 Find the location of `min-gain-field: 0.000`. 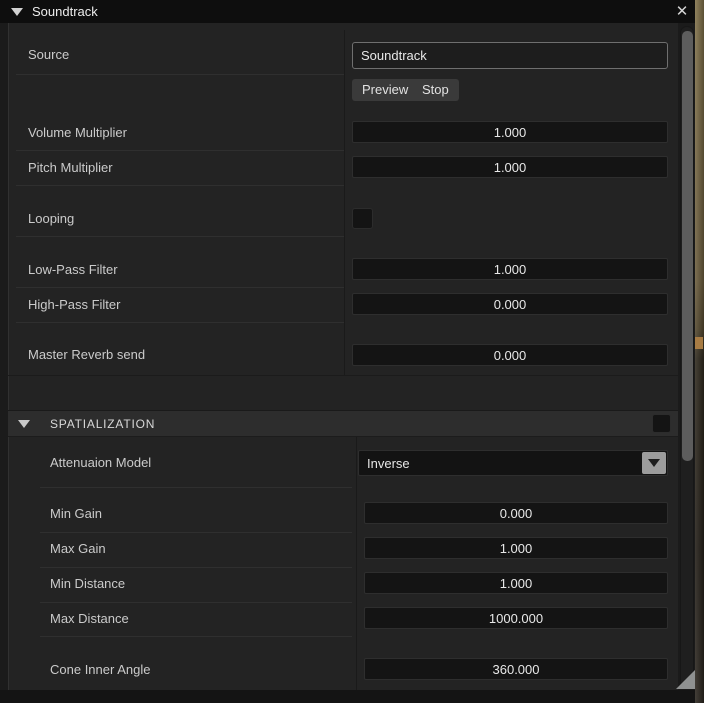

min-gain-field: 0.000 is located at coordinates (516, 513).